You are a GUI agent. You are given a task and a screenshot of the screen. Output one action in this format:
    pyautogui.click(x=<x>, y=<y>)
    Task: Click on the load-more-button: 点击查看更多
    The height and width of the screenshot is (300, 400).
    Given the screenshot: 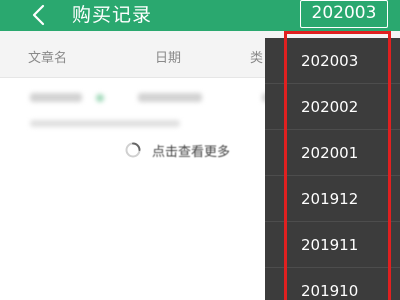 What is the action you would take?
    pyautogui.click(x=177, y=150)
    